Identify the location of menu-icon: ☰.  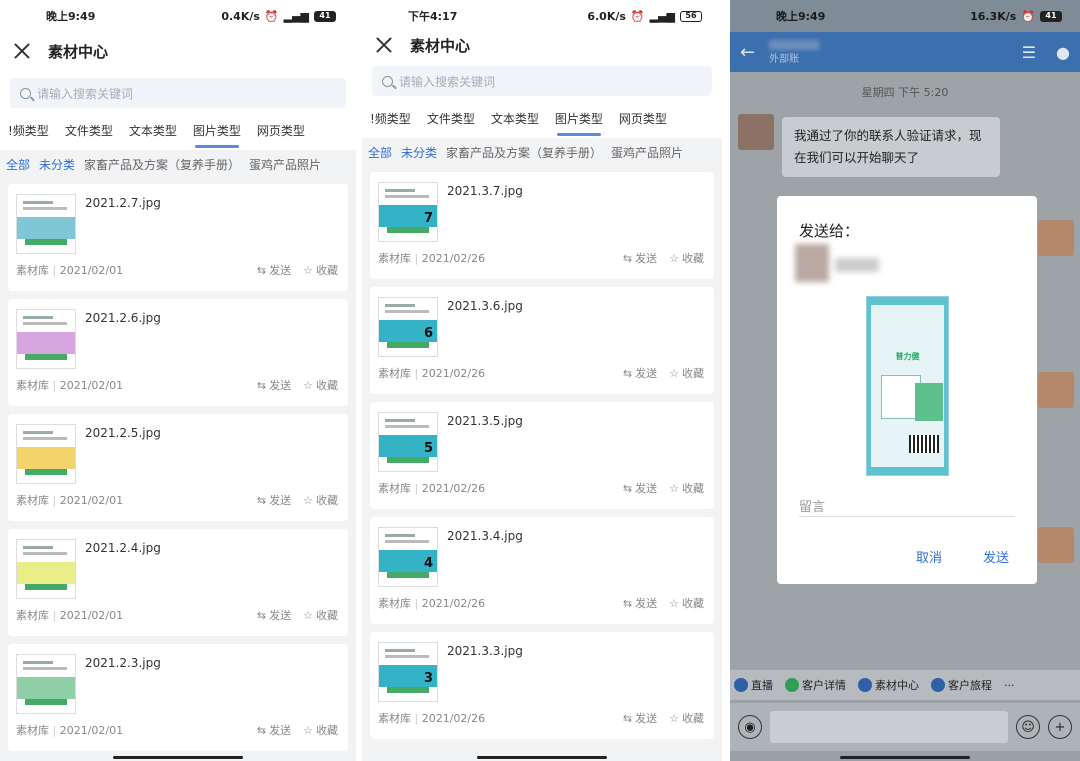
(1029, 52).